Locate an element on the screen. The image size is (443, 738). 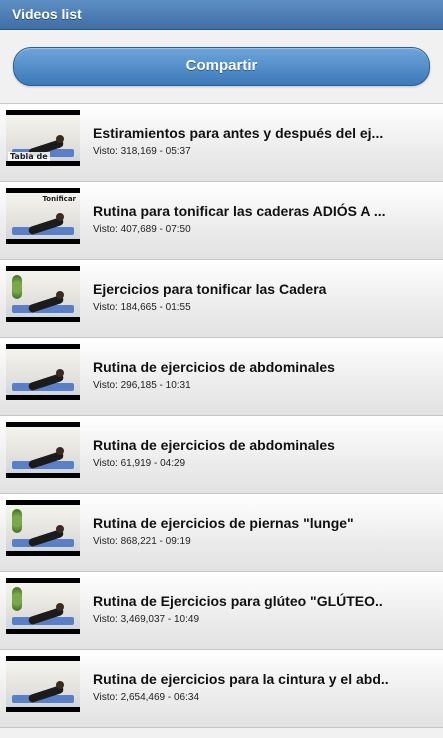
share-button: Compartir is located at coordinates (221, 66).